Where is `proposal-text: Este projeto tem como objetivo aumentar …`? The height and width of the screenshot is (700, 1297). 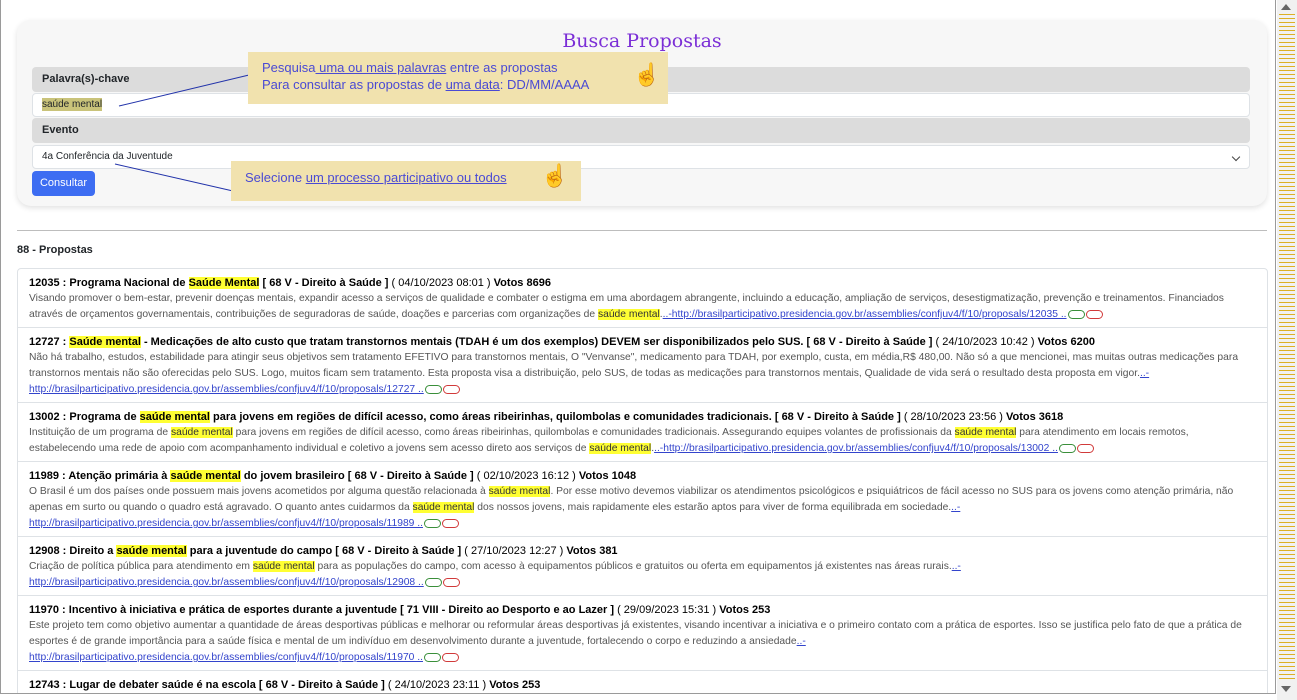 proposal-text: Este projeto tem como objetivo aumentar … is located at coordinates (635, 641).